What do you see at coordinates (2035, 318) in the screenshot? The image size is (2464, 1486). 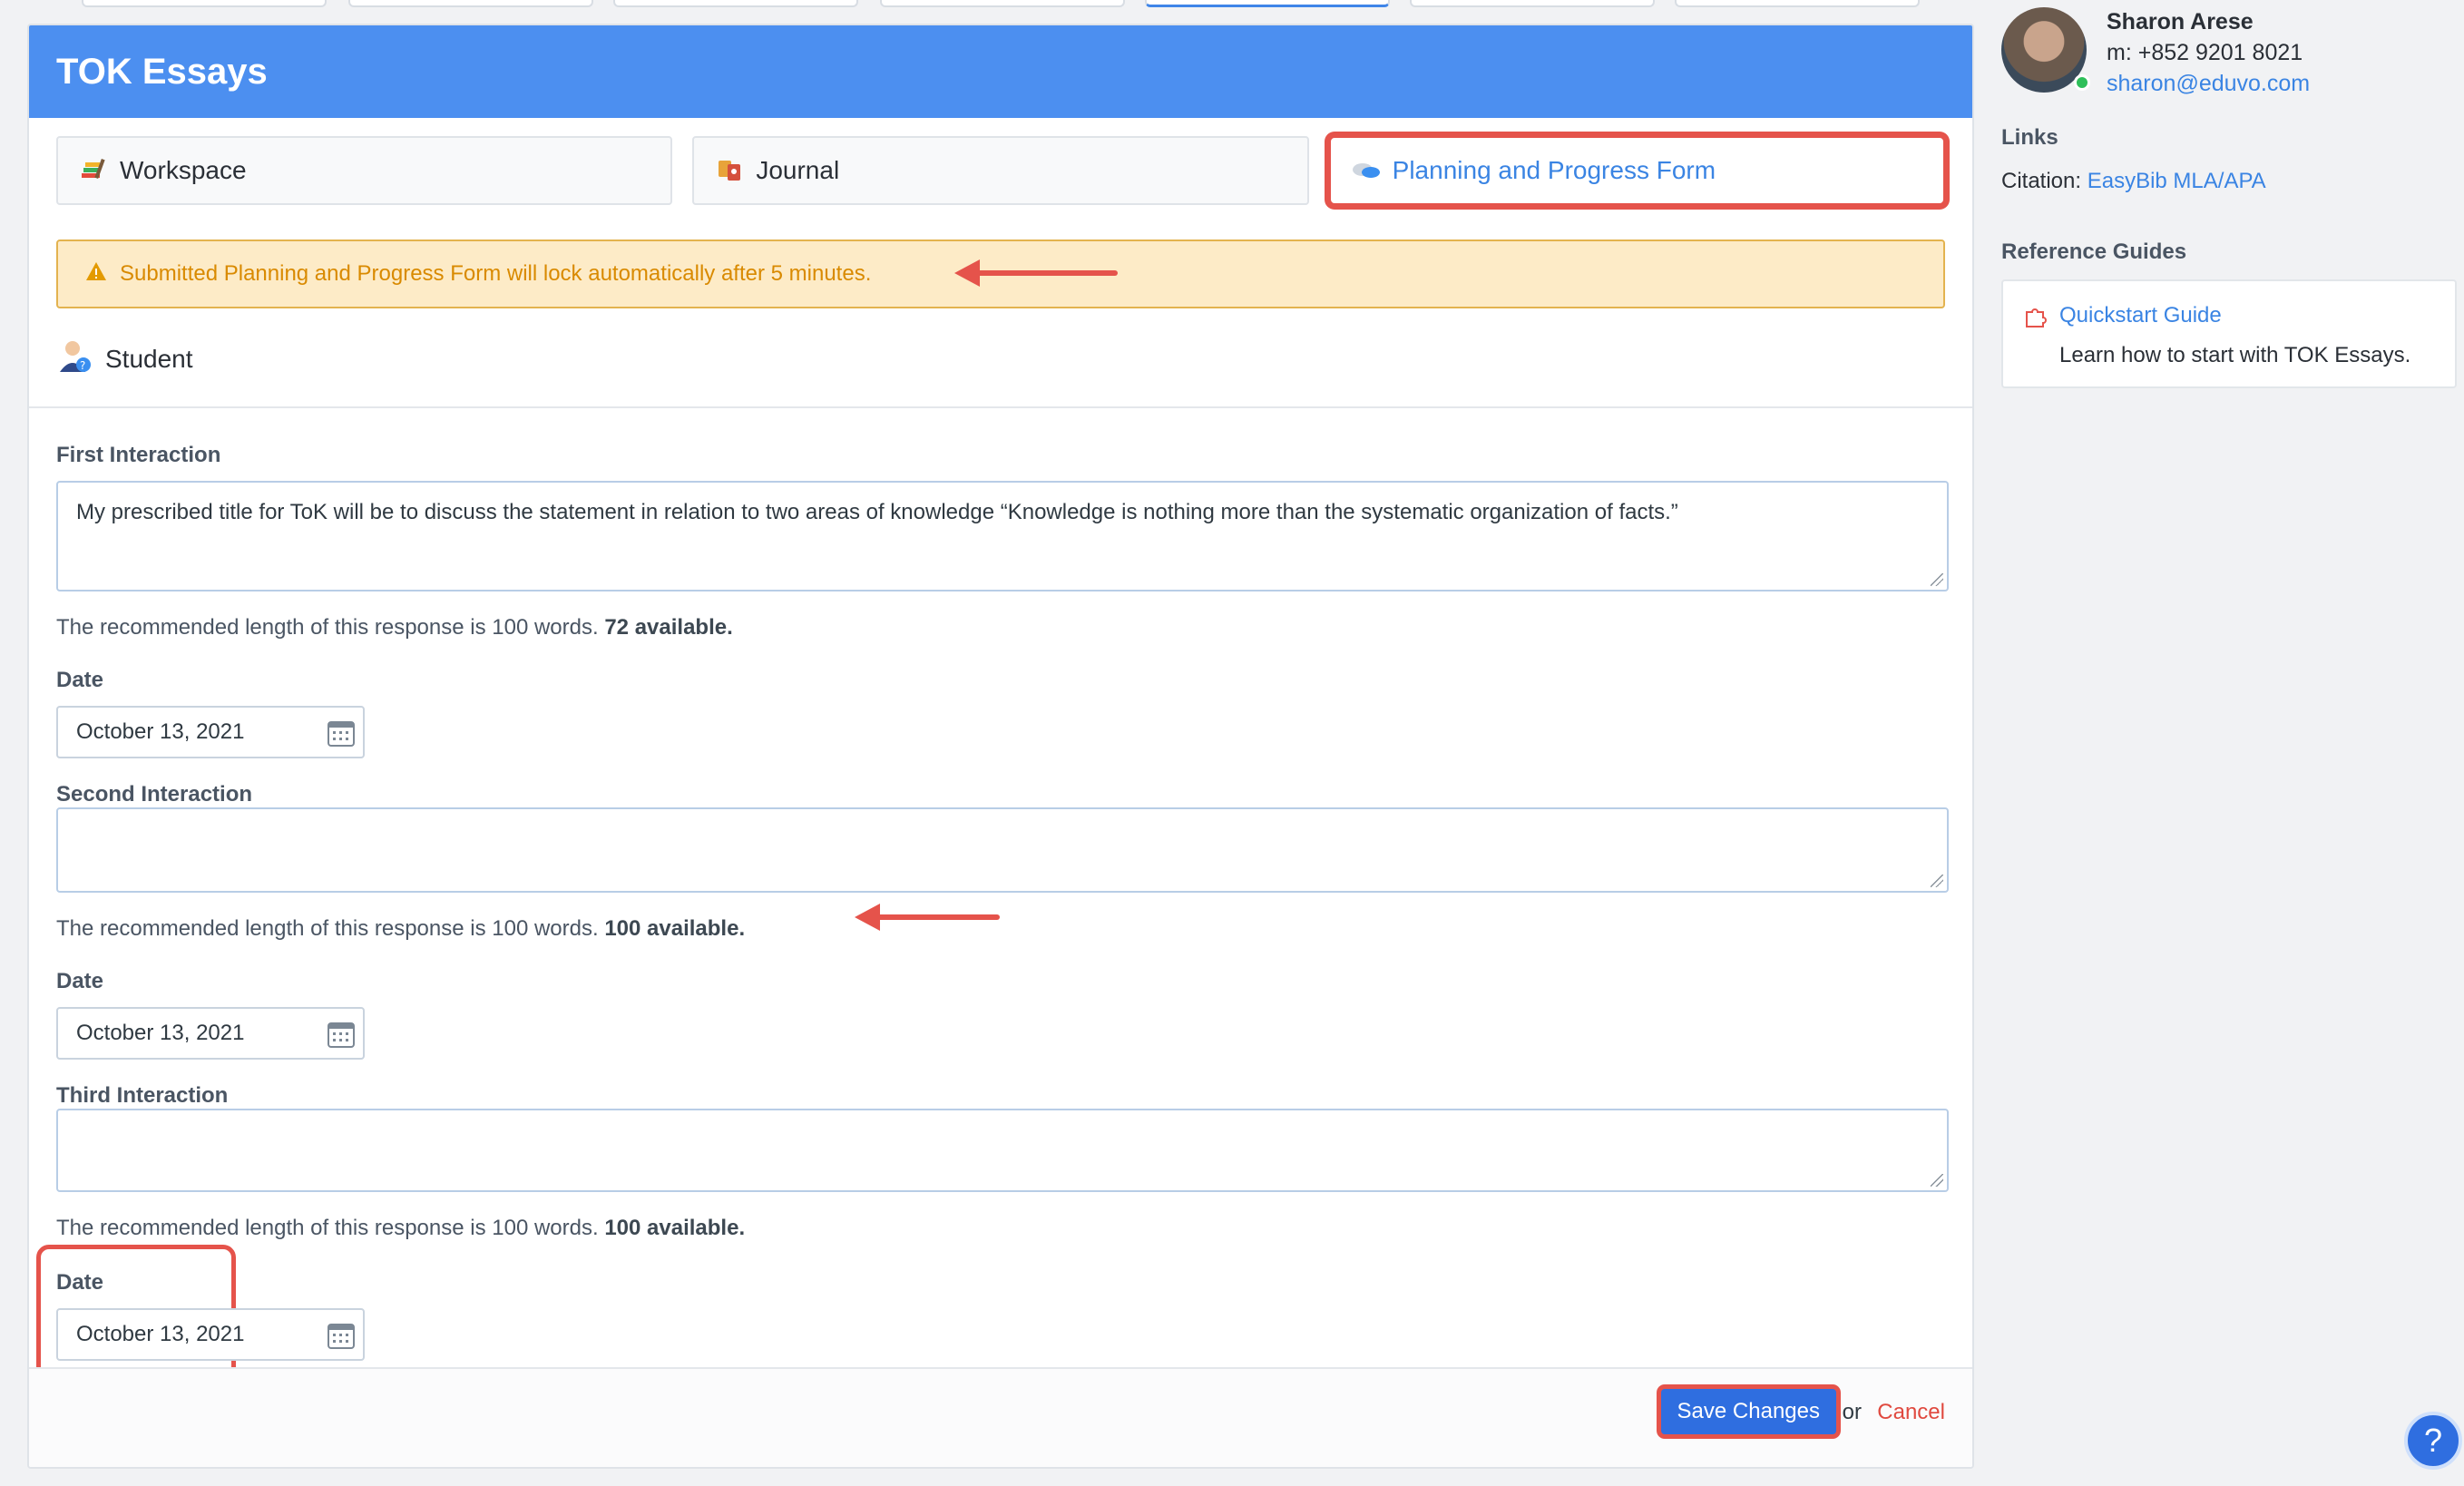 I see `puzzle-icon` at bounding box center [2035, 318].